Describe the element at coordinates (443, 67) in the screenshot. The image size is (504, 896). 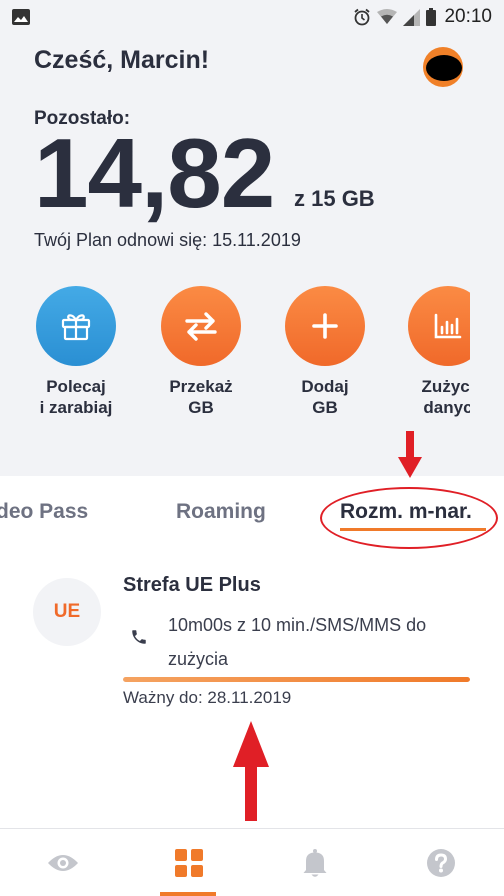
I see `avatar` at that location.